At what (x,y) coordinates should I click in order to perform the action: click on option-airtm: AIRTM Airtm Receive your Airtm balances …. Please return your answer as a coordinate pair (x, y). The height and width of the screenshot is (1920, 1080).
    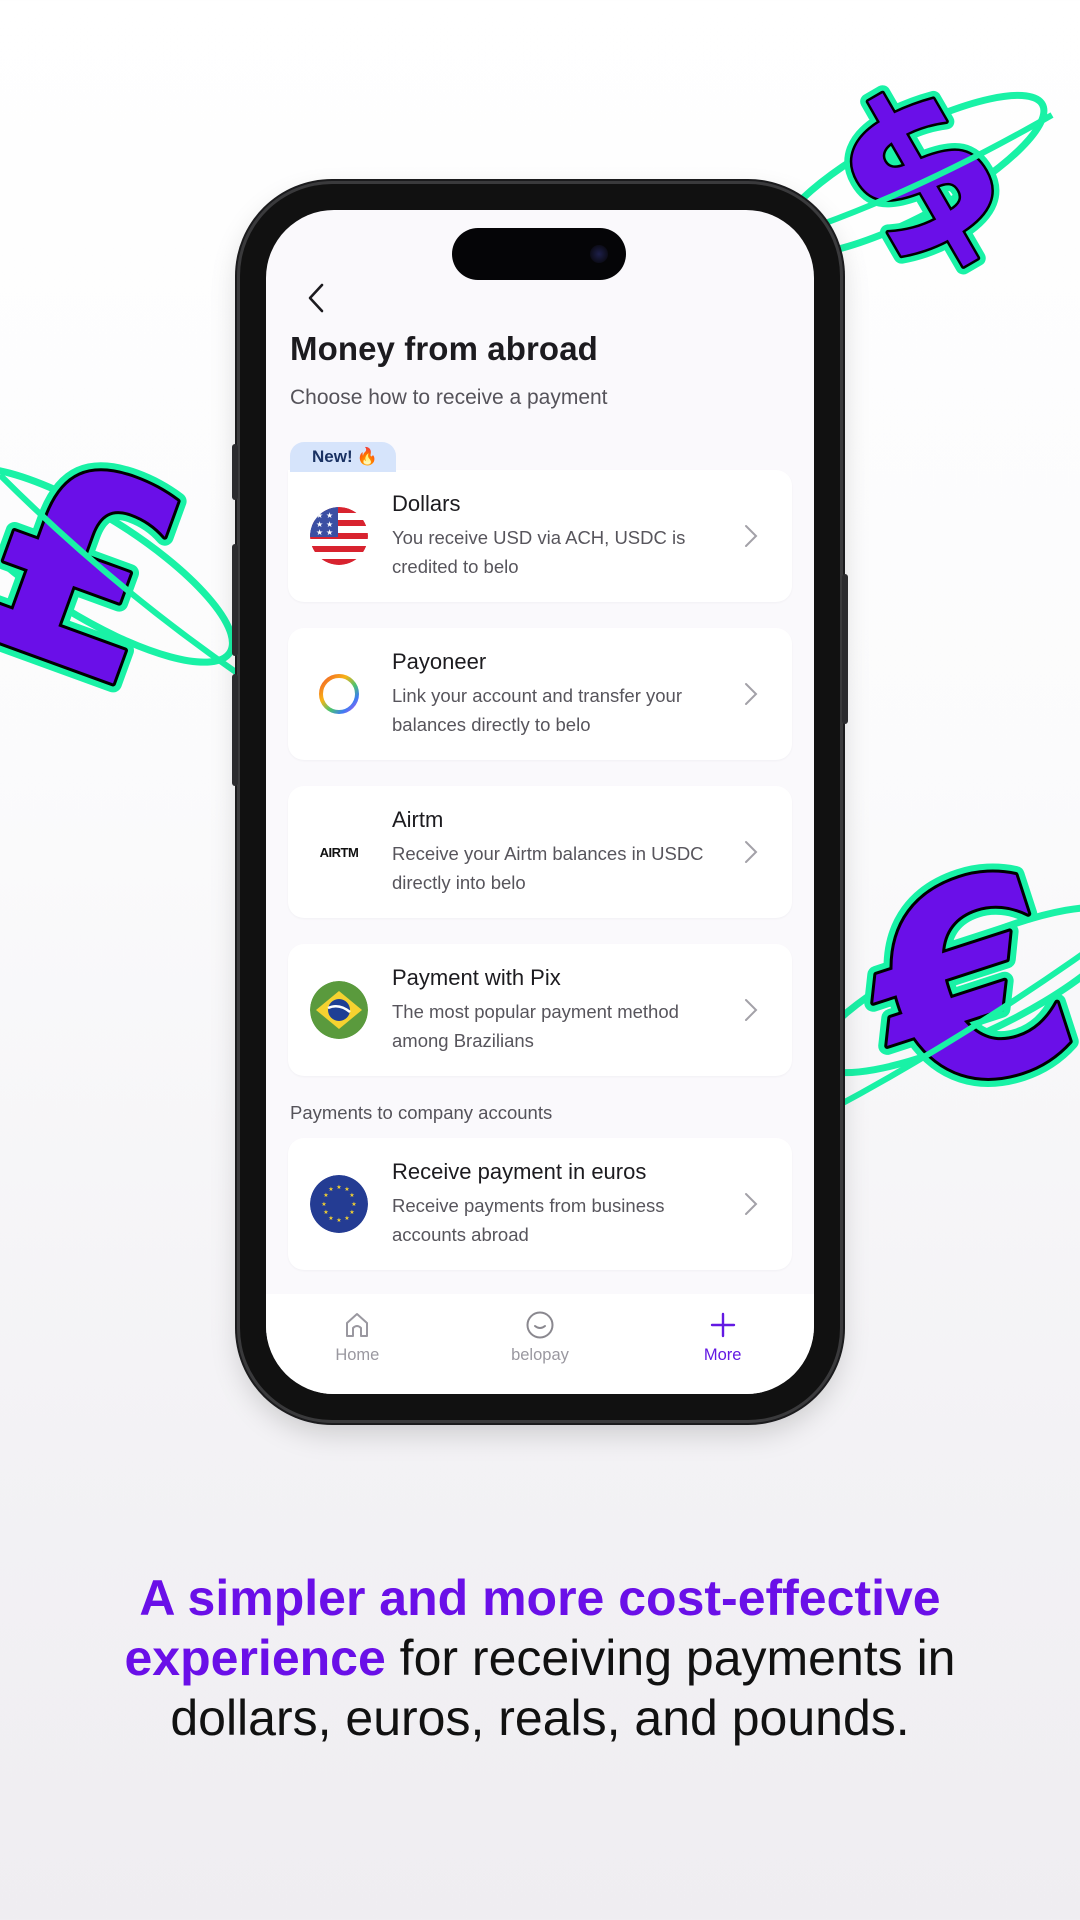
    Looking at the image, I should click on (540, 852).